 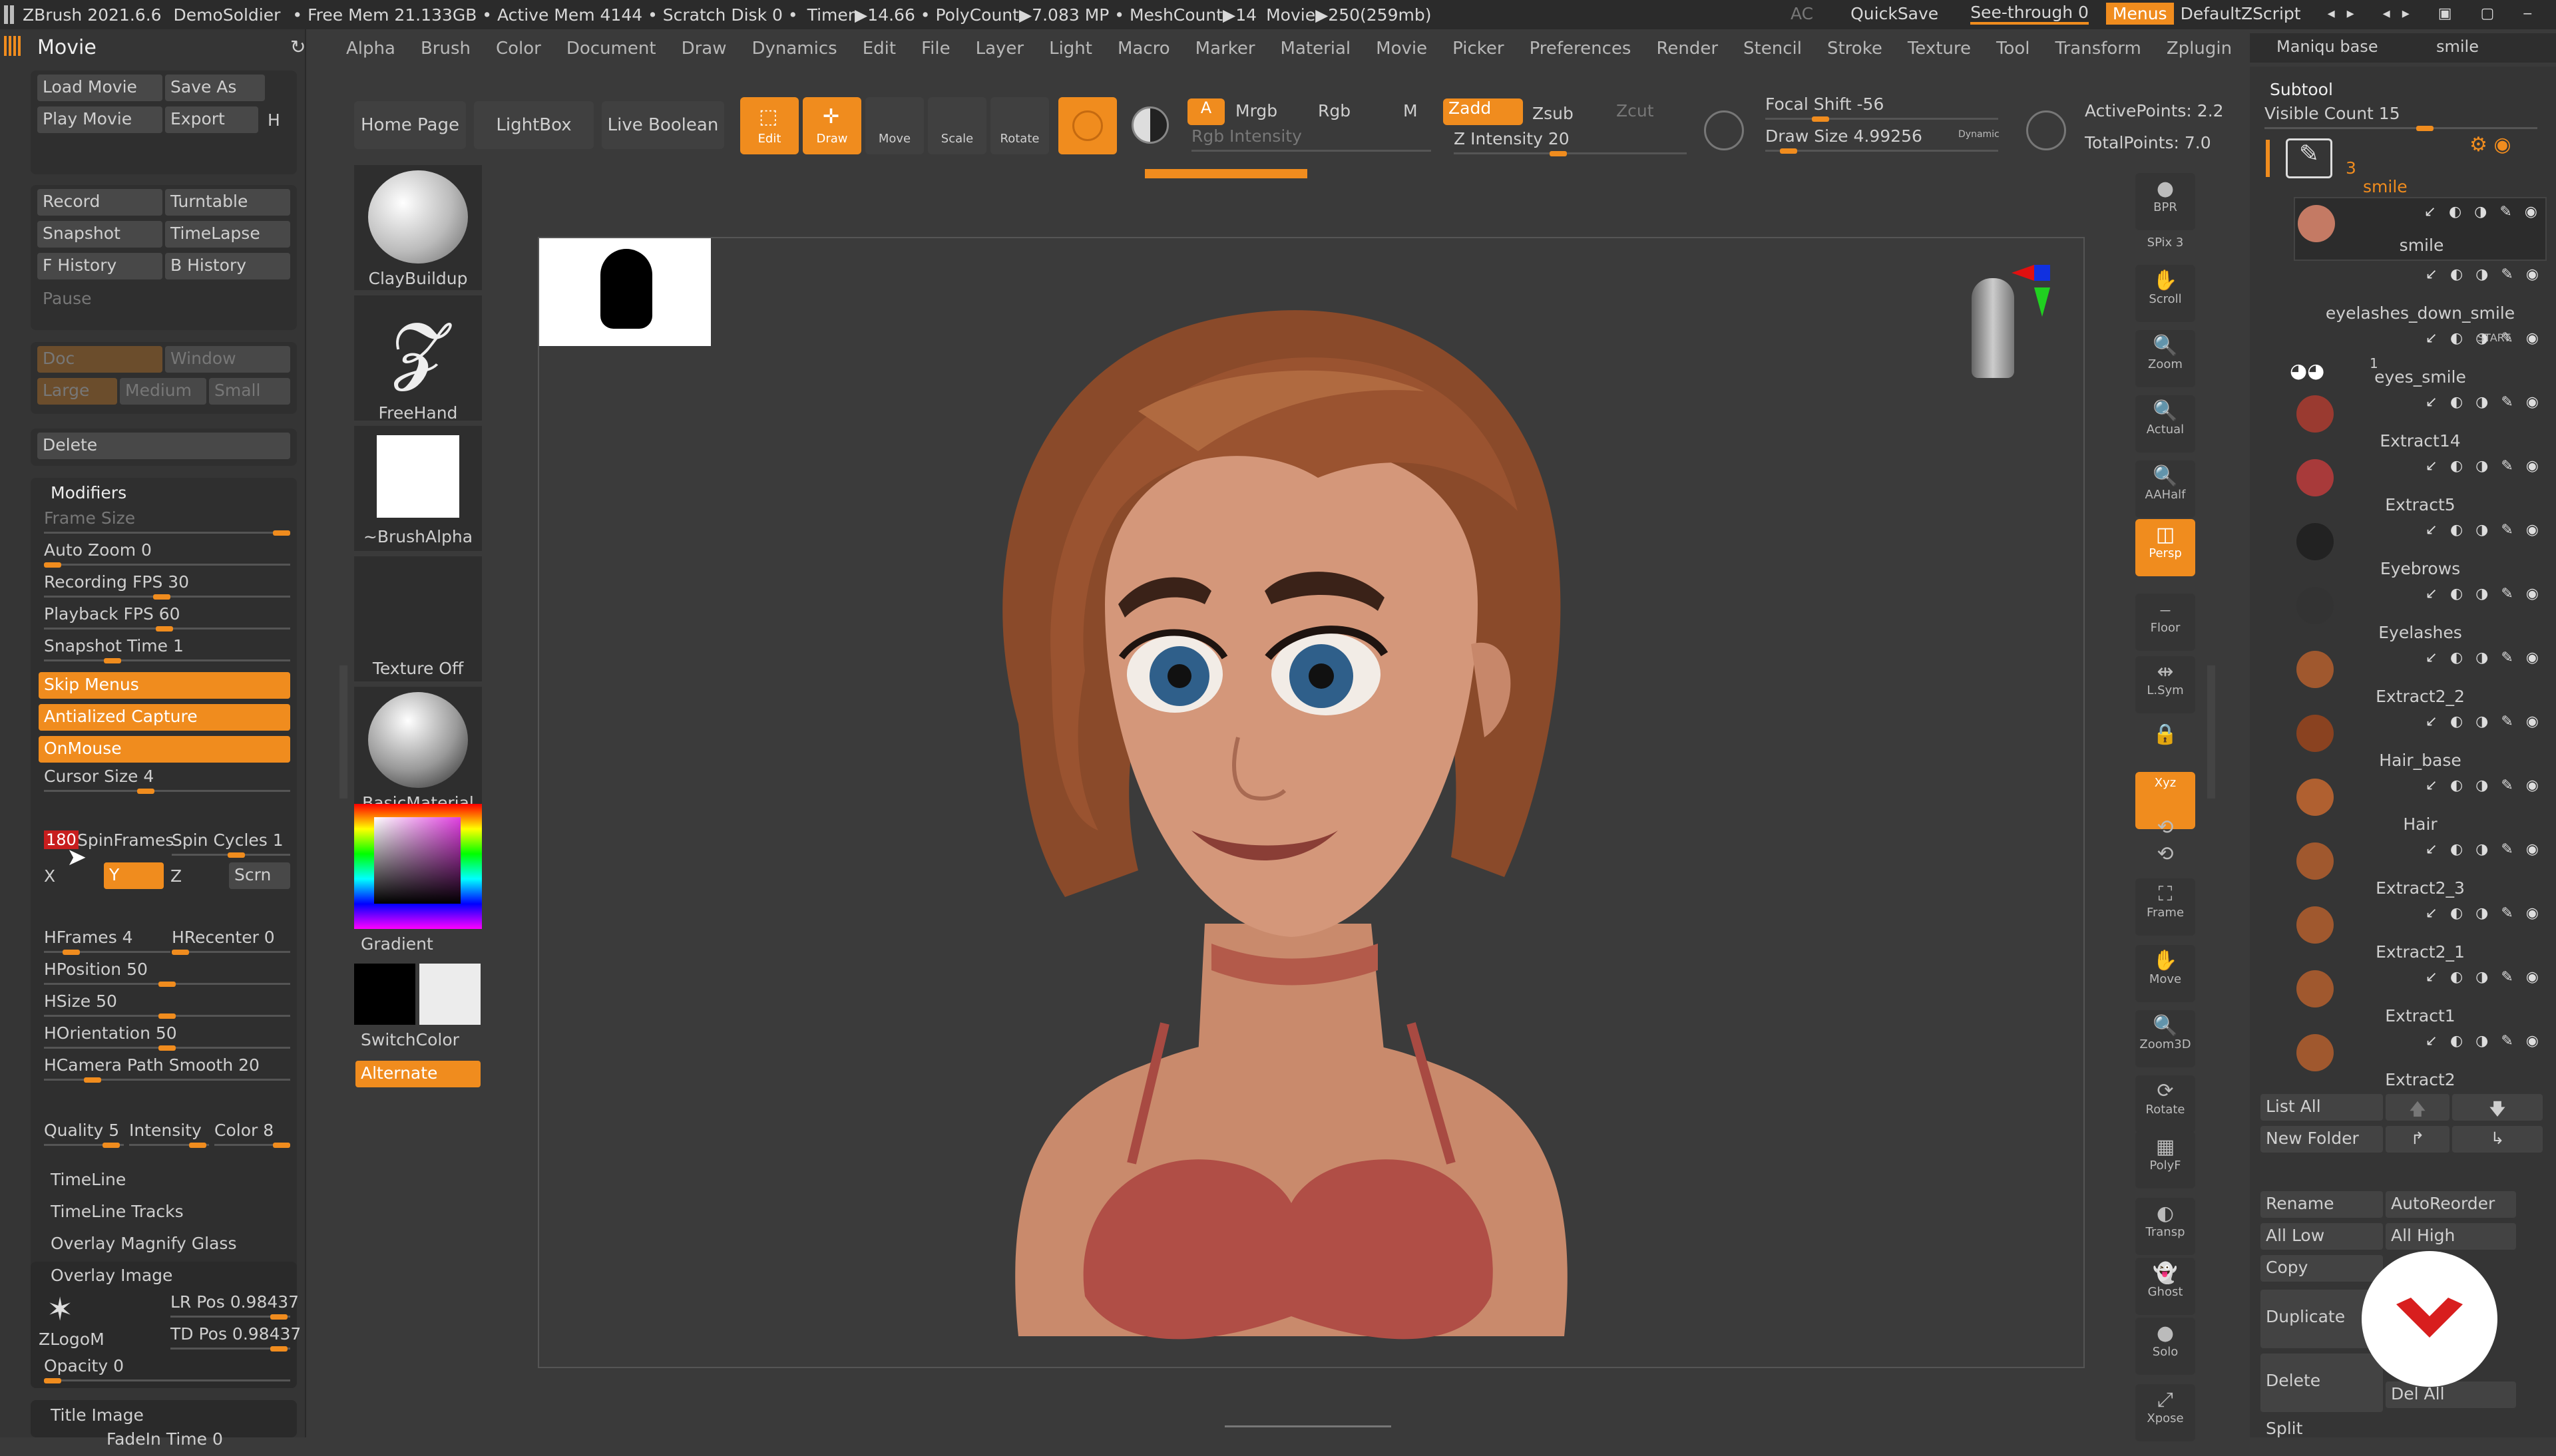 I want to click on subtool-item: ↙ ◐ ◑ ✎ ◉ smile, so click(x=2420, y=229).